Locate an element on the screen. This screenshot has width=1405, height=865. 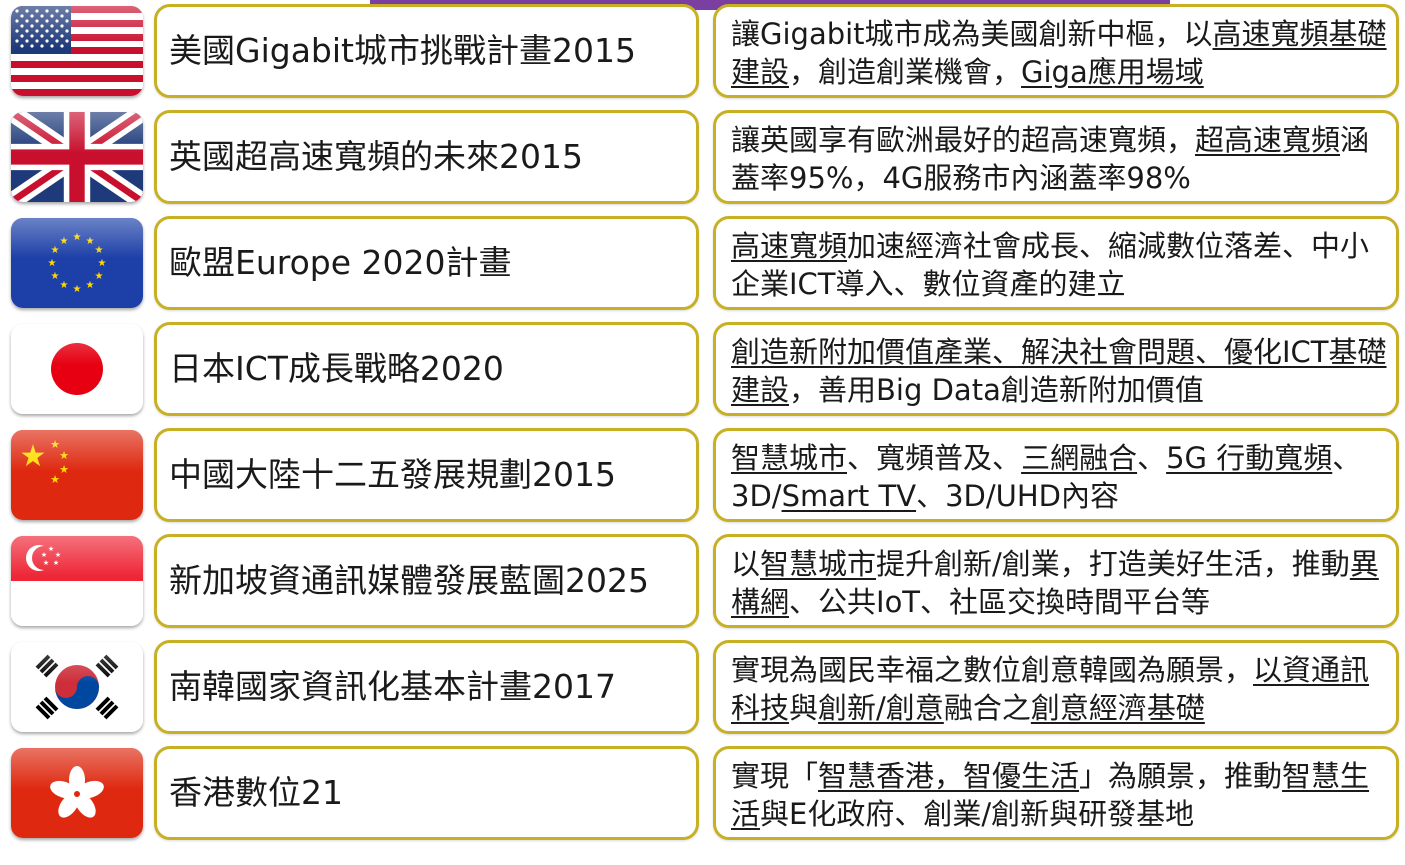
plan-description-box: 讓英國享有歐洲最好的超高速寬頻，超高速寬頻涵蓋率95%，4G服務市內涵蓋率98% is located at coordinates (1056, 157).